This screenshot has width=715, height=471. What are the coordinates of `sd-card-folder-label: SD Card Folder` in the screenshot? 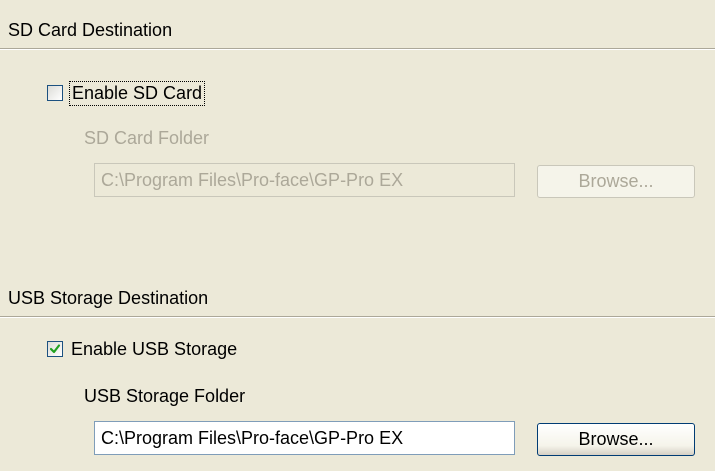 It's located at (147, 138).